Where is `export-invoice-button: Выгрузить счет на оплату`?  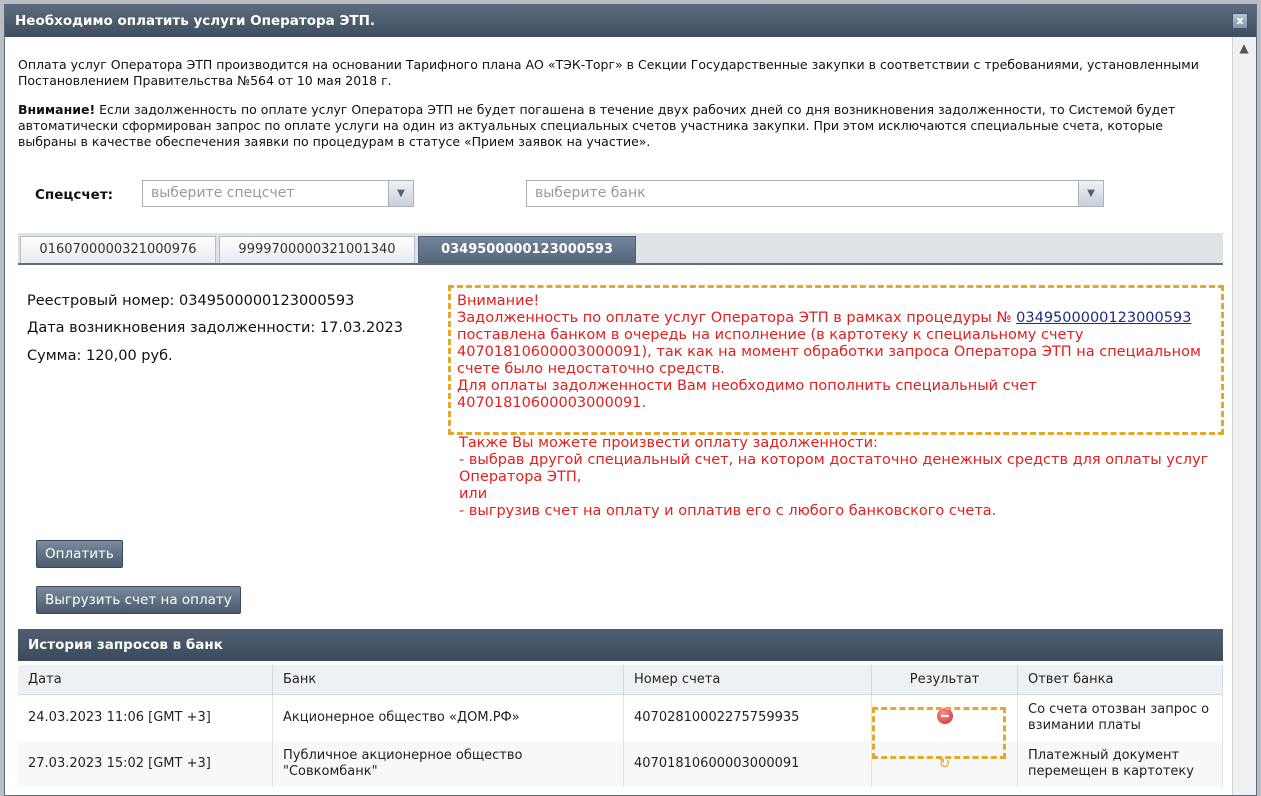 export-invoice-button: Выгрузить счет на оплату is located at coordinates (138, 600).